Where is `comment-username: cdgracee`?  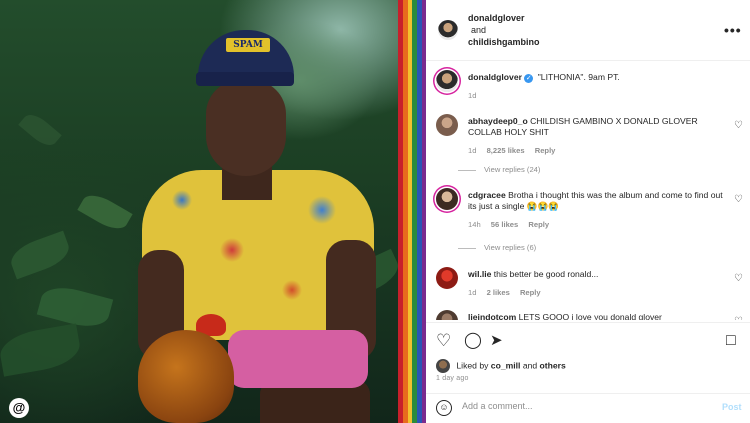 comment-username: cdgracee is located at coordinates (487, 195).